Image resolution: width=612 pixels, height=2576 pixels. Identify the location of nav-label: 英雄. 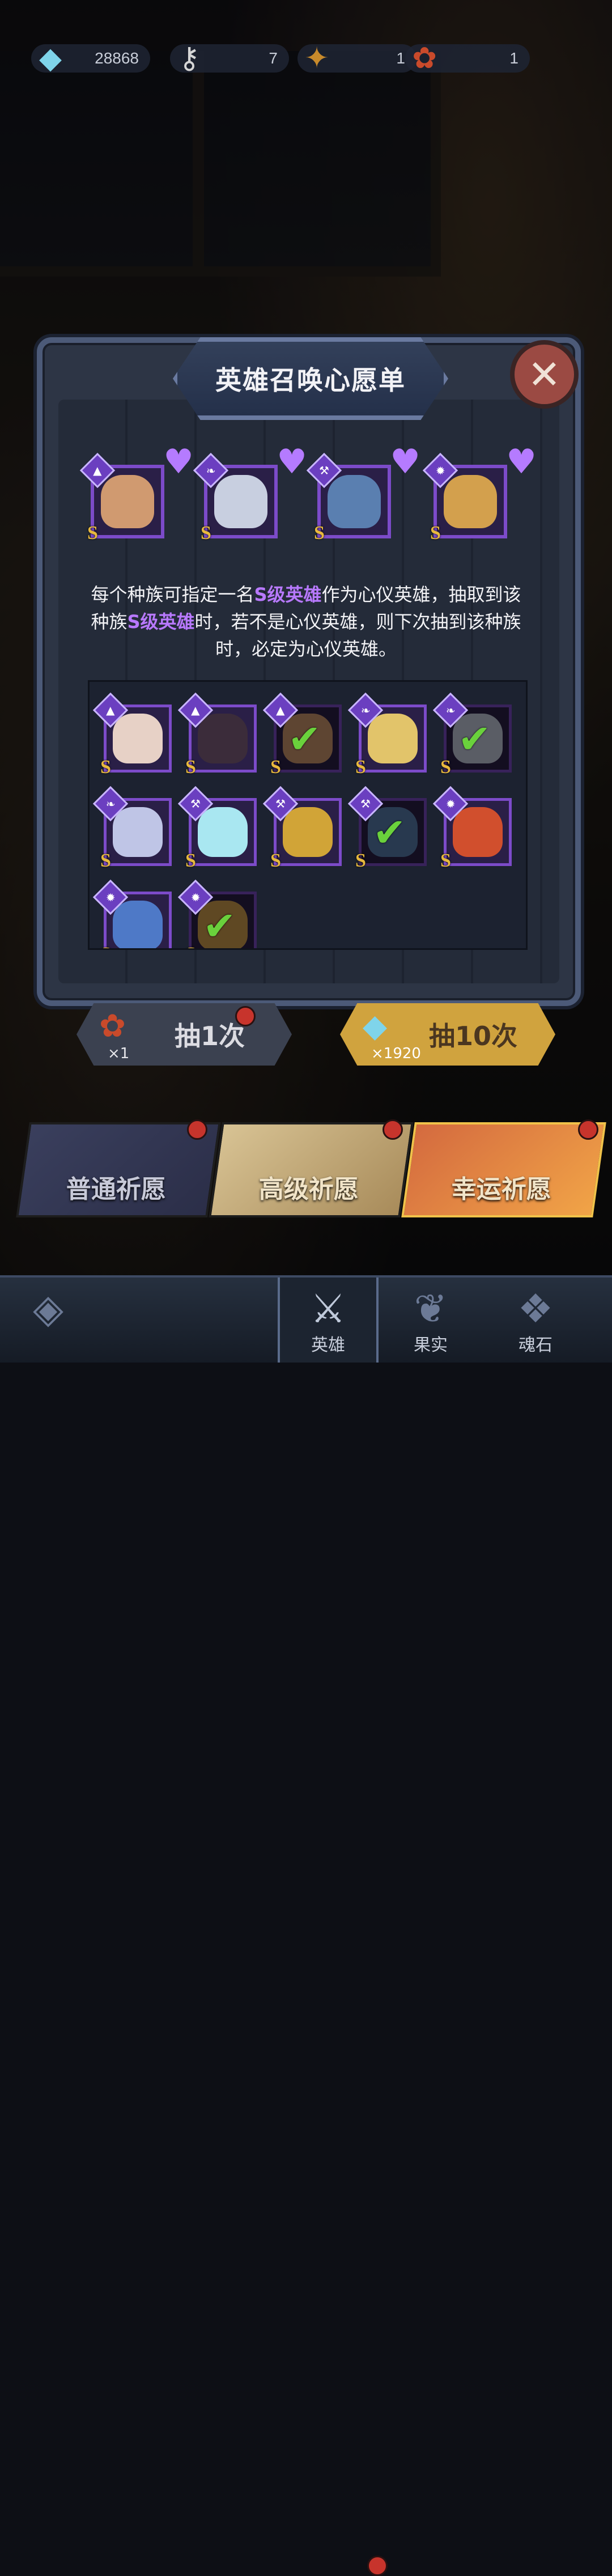
(328, 1345).